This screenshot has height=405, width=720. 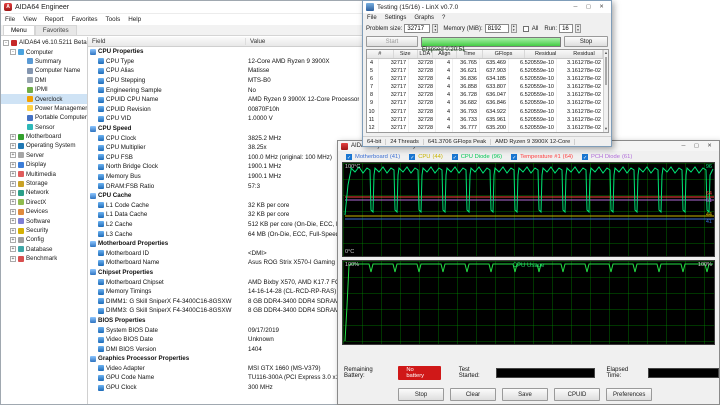 What do you see at coordinates (44, 173) in the screenshot?
I see `tree-item: + Multimedia` at bounding box center [44, 173].